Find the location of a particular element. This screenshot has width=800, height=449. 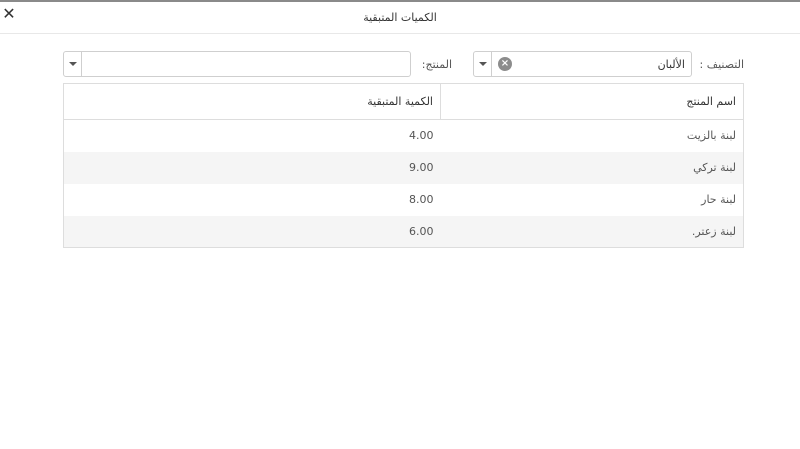

table-row: لبنة تركي 9.00 is located at coordinates (403, 167).